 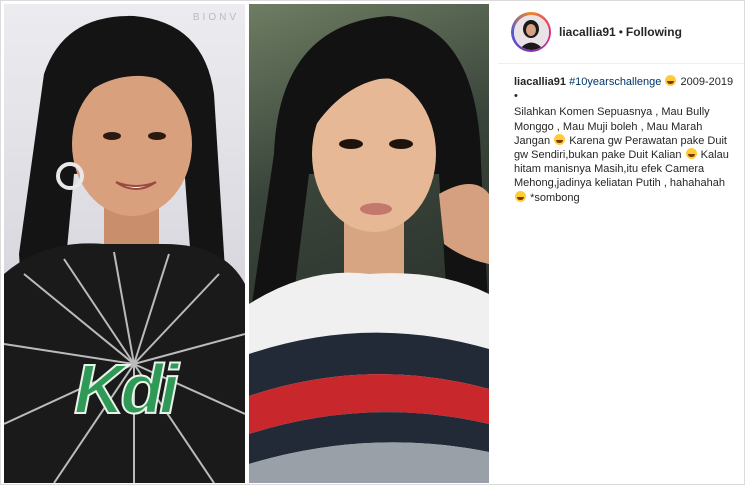 I want to click on avatar, so click(x=531, y=32).